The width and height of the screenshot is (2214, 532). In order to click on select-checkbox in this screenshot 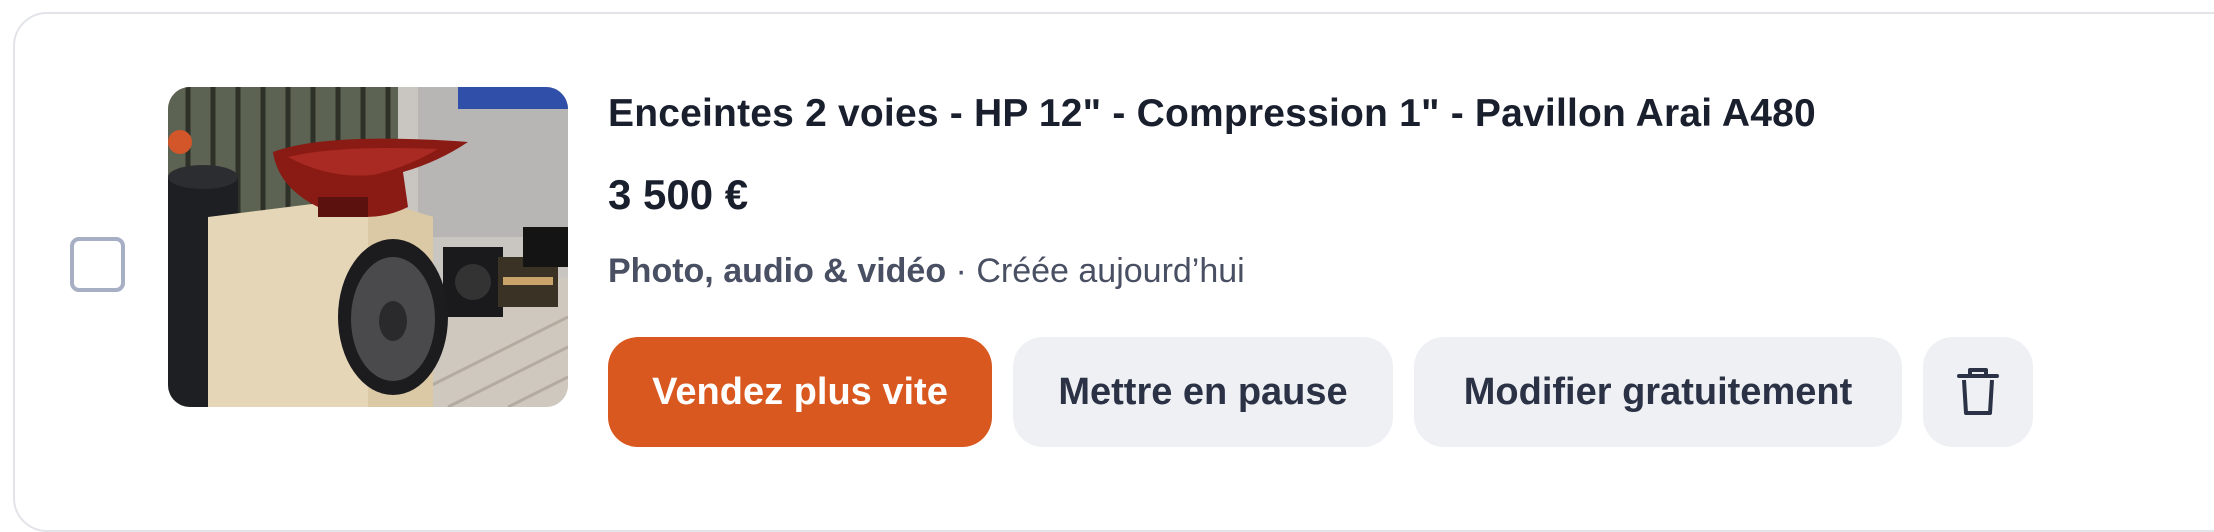, I will do `click(97, 264)`.